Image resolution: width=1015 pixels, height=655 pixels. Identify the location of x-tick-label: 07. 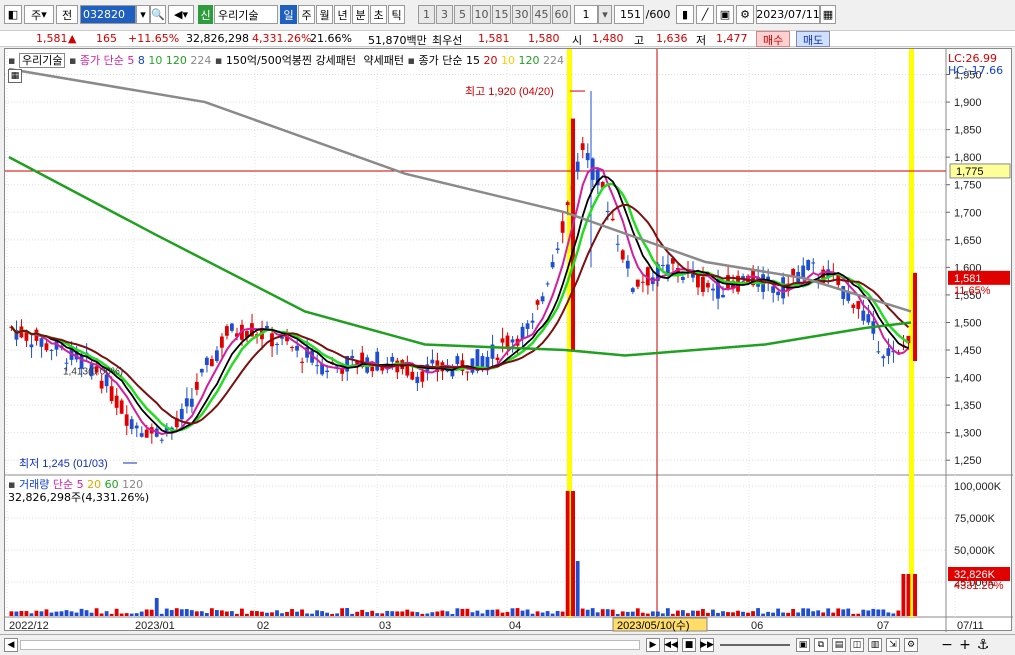
(883, 626).